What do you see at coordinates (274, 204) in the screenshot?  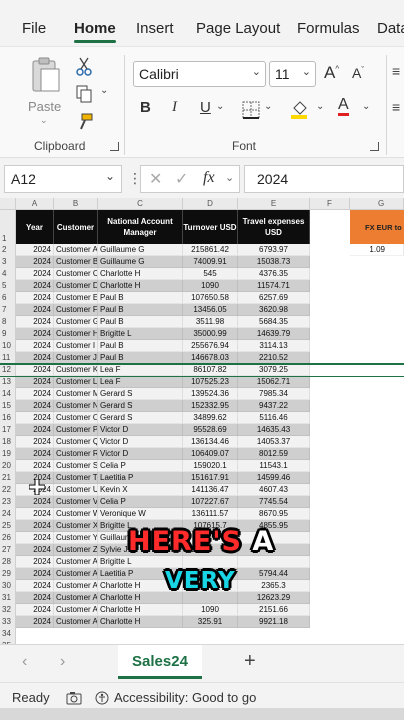 I see `column-header-e: E` at bounding box center [274, 204].